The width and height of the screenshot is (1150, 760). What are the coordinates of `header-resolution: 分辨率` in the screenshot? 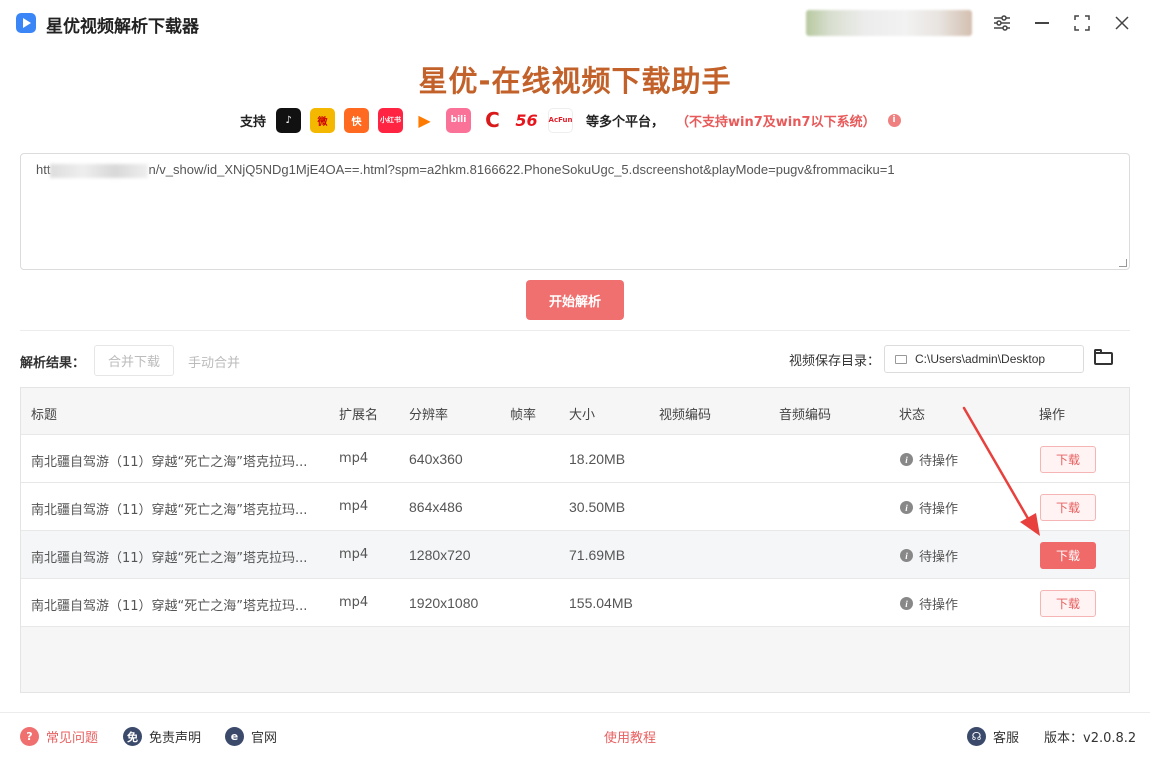 It's located at (429, 415).